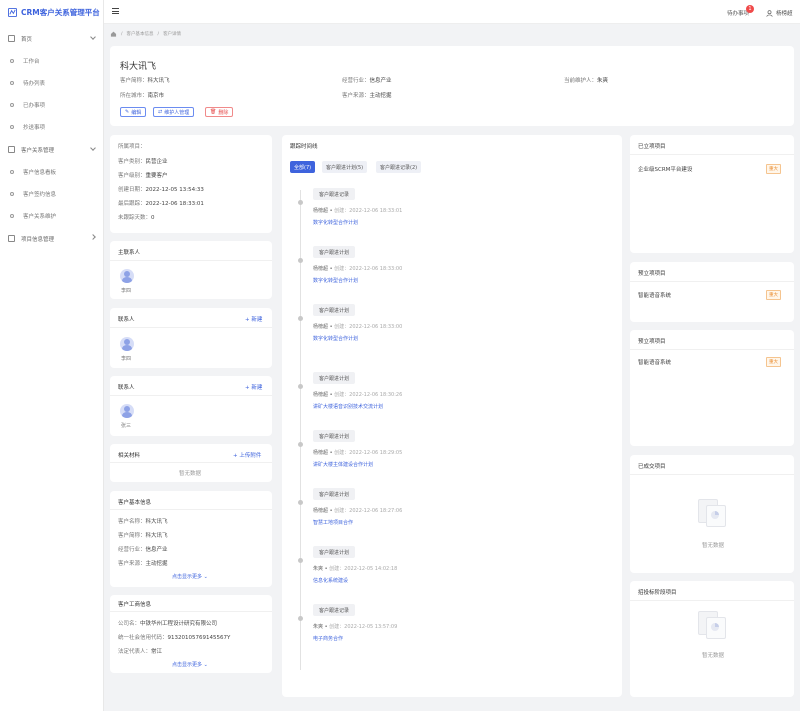 This screenshot has width=800, height=711. I want to click on nofollow-row: 未跟踪天数：0, so click(136, 217).